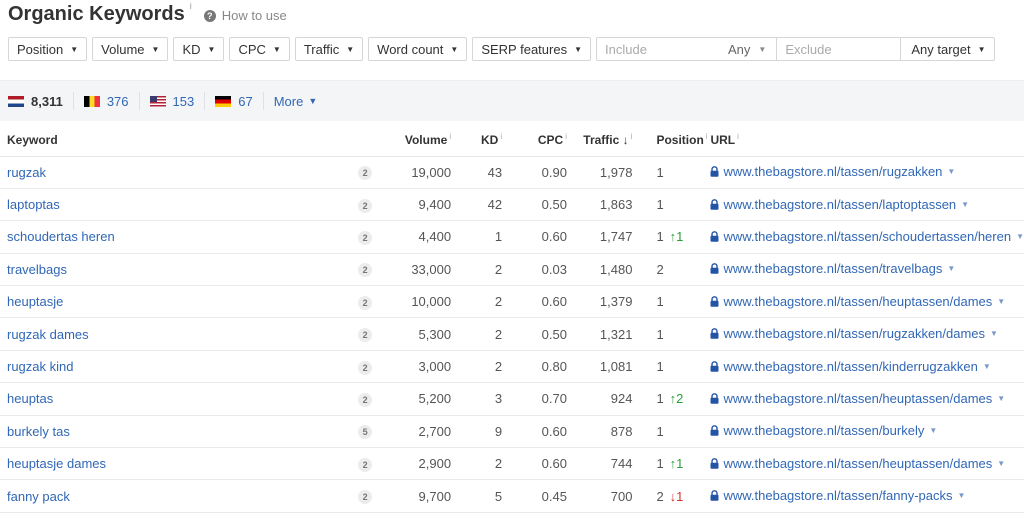 The width and height of the screenshot is (1024, 518). What do you see at coordinates (33, 204) in the screenshot?
I see `keyword-link: laptoptas` at bounding box center [33, 204].